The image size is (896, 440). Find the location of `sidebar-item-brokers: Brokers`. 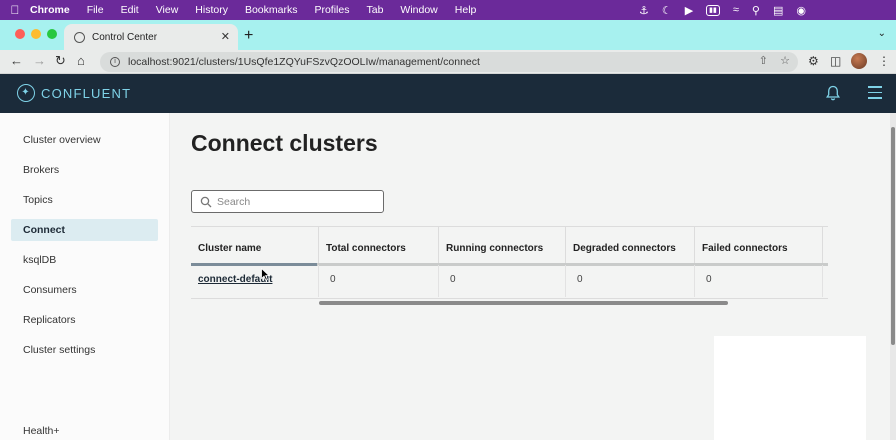

sidebar-item-brokers: Brokers is located at coordinates (84, 170).